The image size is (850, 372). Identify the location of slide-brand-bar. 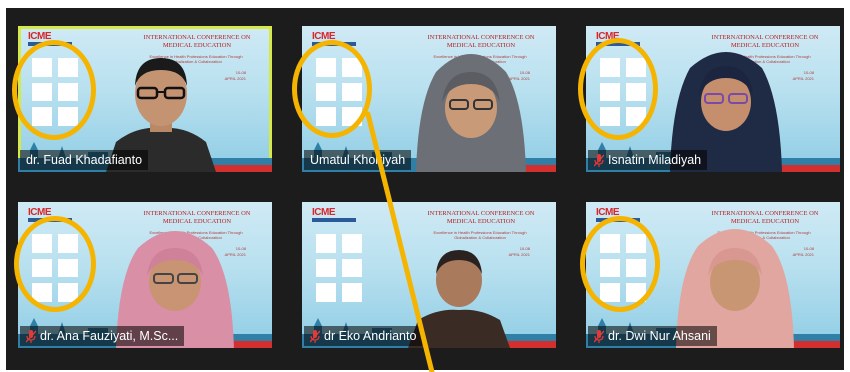
(334, 220).